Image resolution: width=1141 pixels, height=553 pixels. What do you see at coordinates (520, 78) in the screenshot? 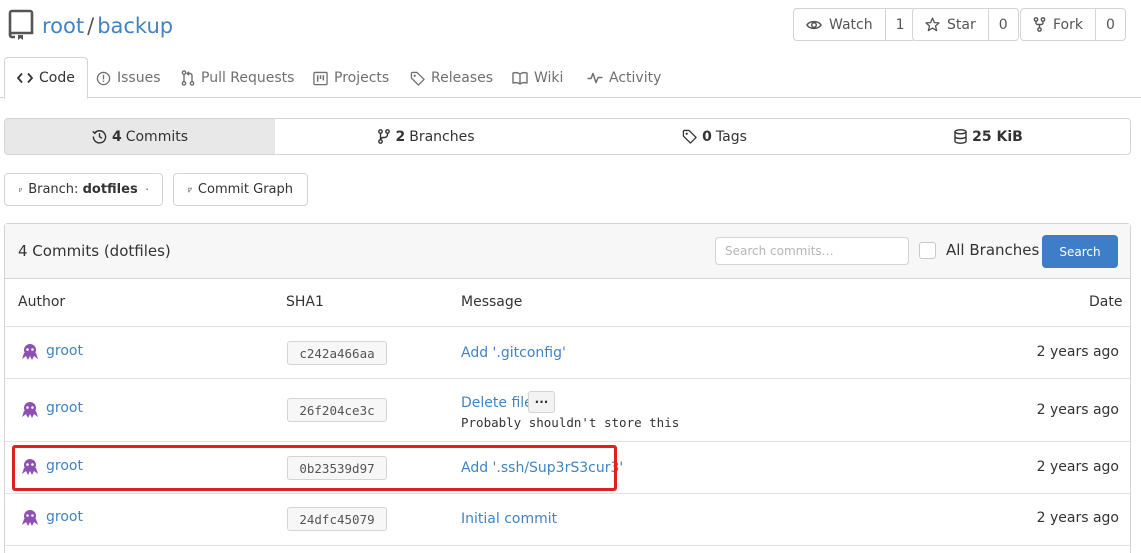
I see `book-icon` at bounding box center [520, 78].